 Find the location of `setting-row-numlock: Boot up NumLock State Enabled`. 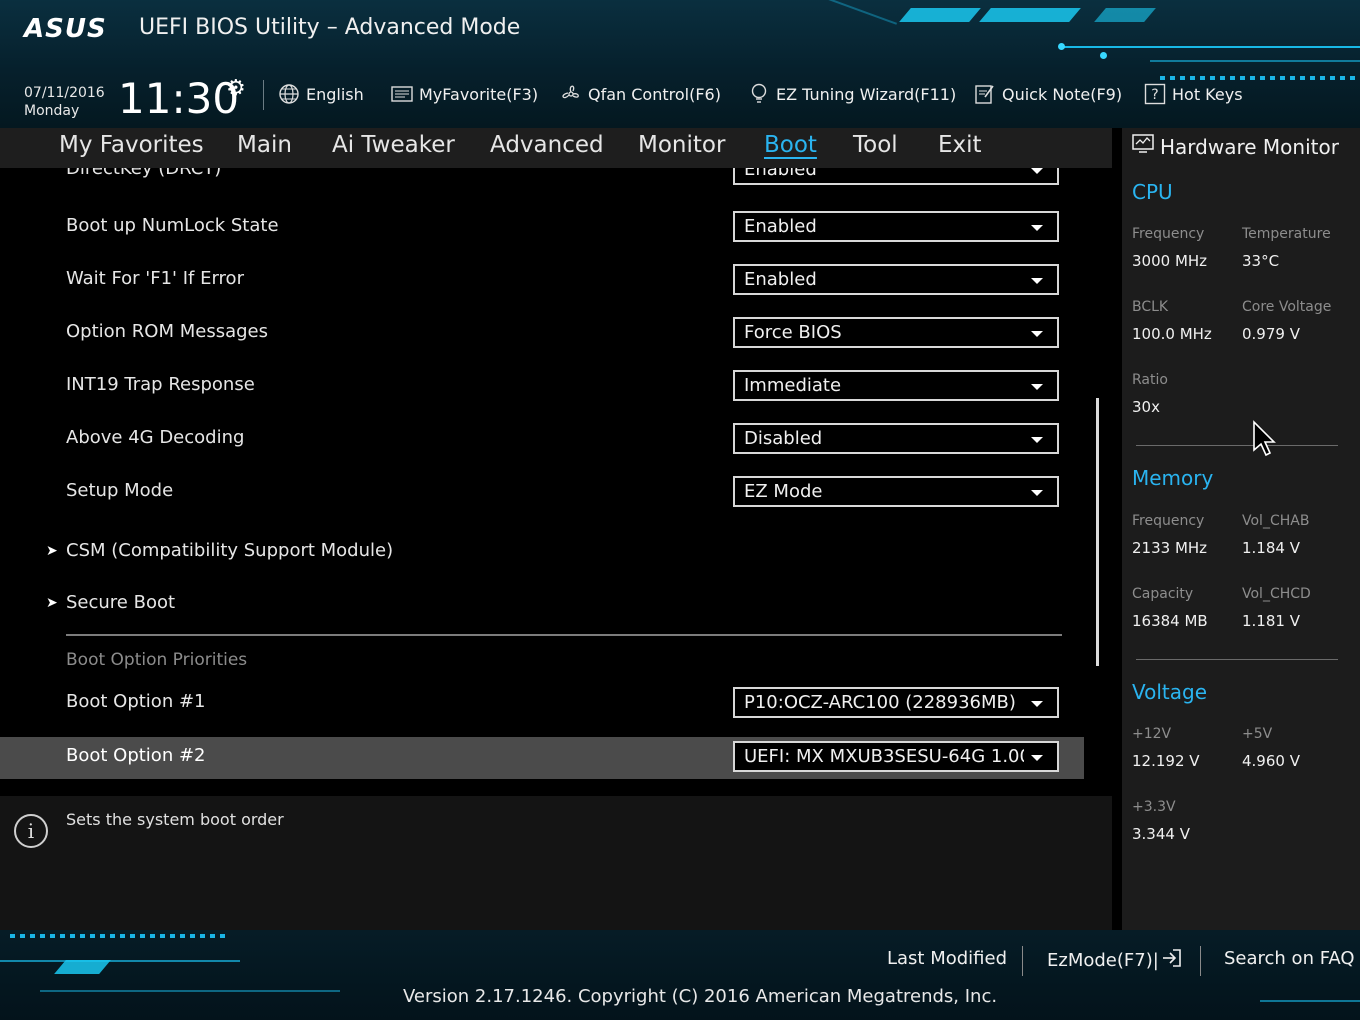

setting-row-numlock: Boot up NumLock State Enabled is located at coordinates (542, 226).